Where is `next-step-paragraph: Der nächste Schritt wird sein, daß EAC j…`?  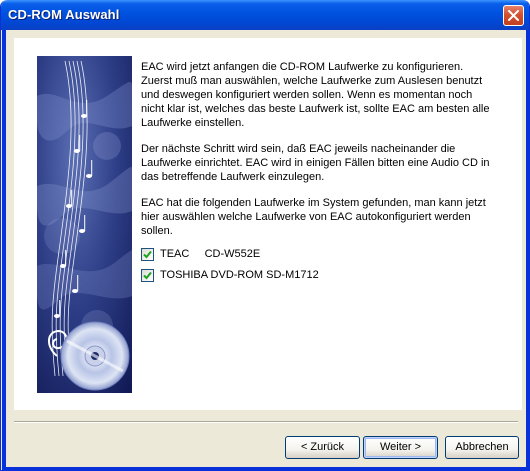 next-step-paragraph: Der nächste Schritt wird sein, daß EAC j… is located at coordinates (315, 163).